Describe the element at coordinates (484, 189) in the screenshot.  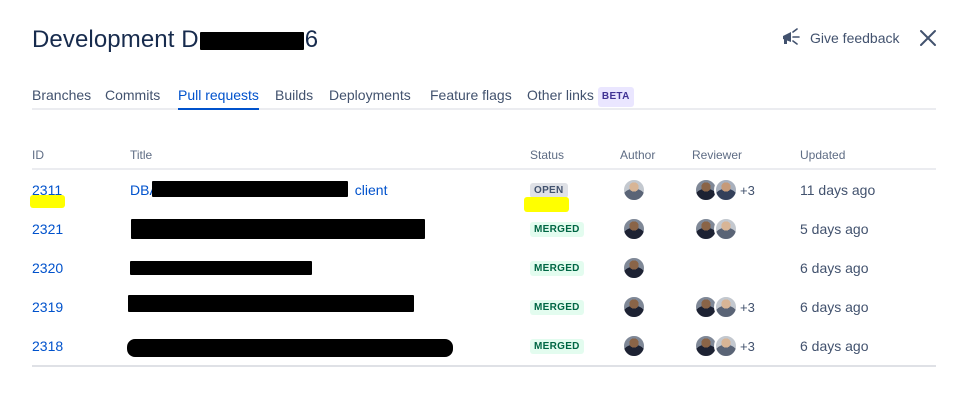
I see `table-row: 2311 DBA client OPEN +3 11 days ago` at that location.